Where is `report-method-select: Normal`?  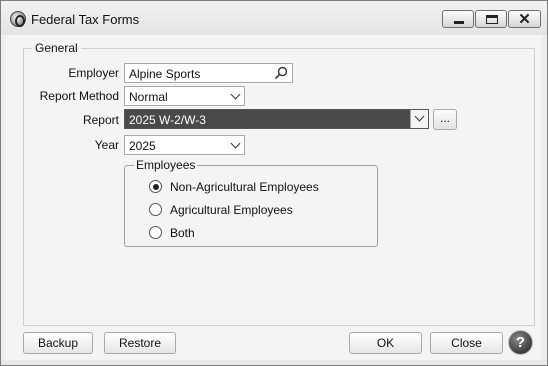
report-method-select: Normal is located at coordinates (184, 96).